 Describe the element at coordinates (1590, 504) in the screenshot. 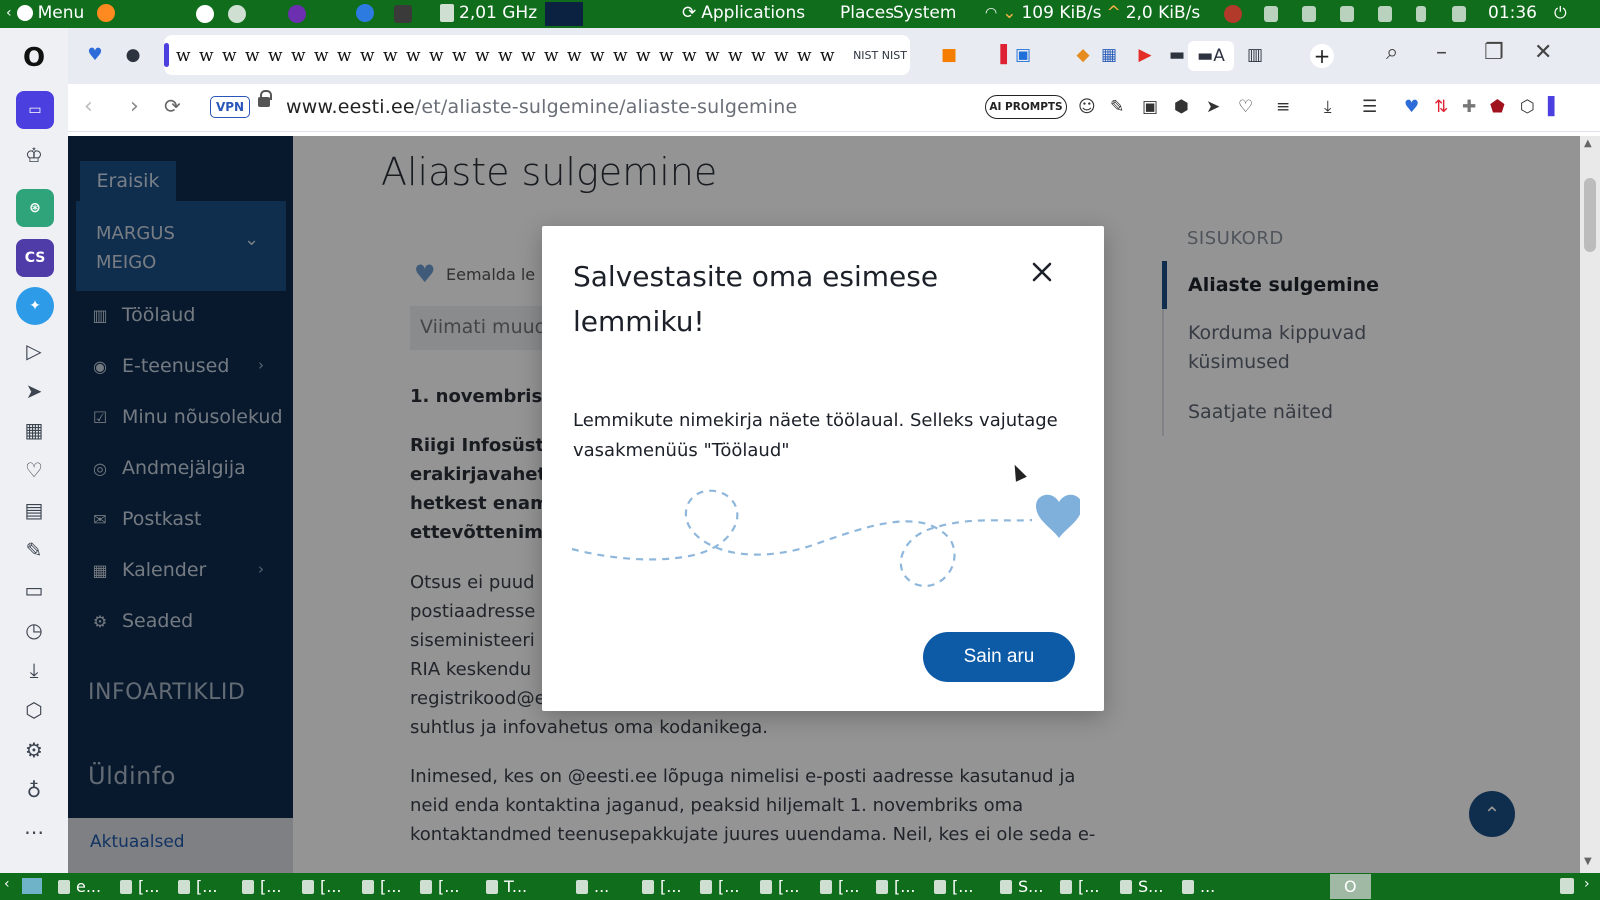

I see `page-scrollbar: ▲ ▼` at that location.